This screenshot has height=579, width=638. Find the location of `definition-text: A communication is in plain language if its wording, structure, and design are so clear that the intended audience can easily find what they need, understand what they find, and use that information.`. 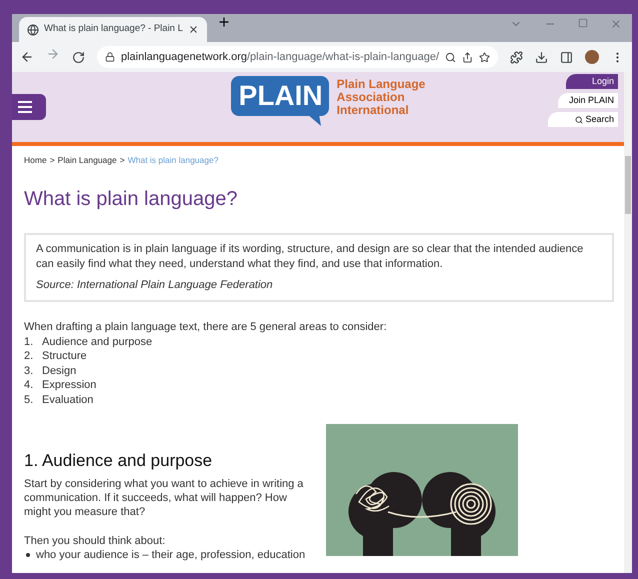

definition-text: A communication is in plain language if its wording, structure, and design are so clear that the intended audience can easily find what they need, understand what they find, and use that information. is located at coordinates (310, 257).